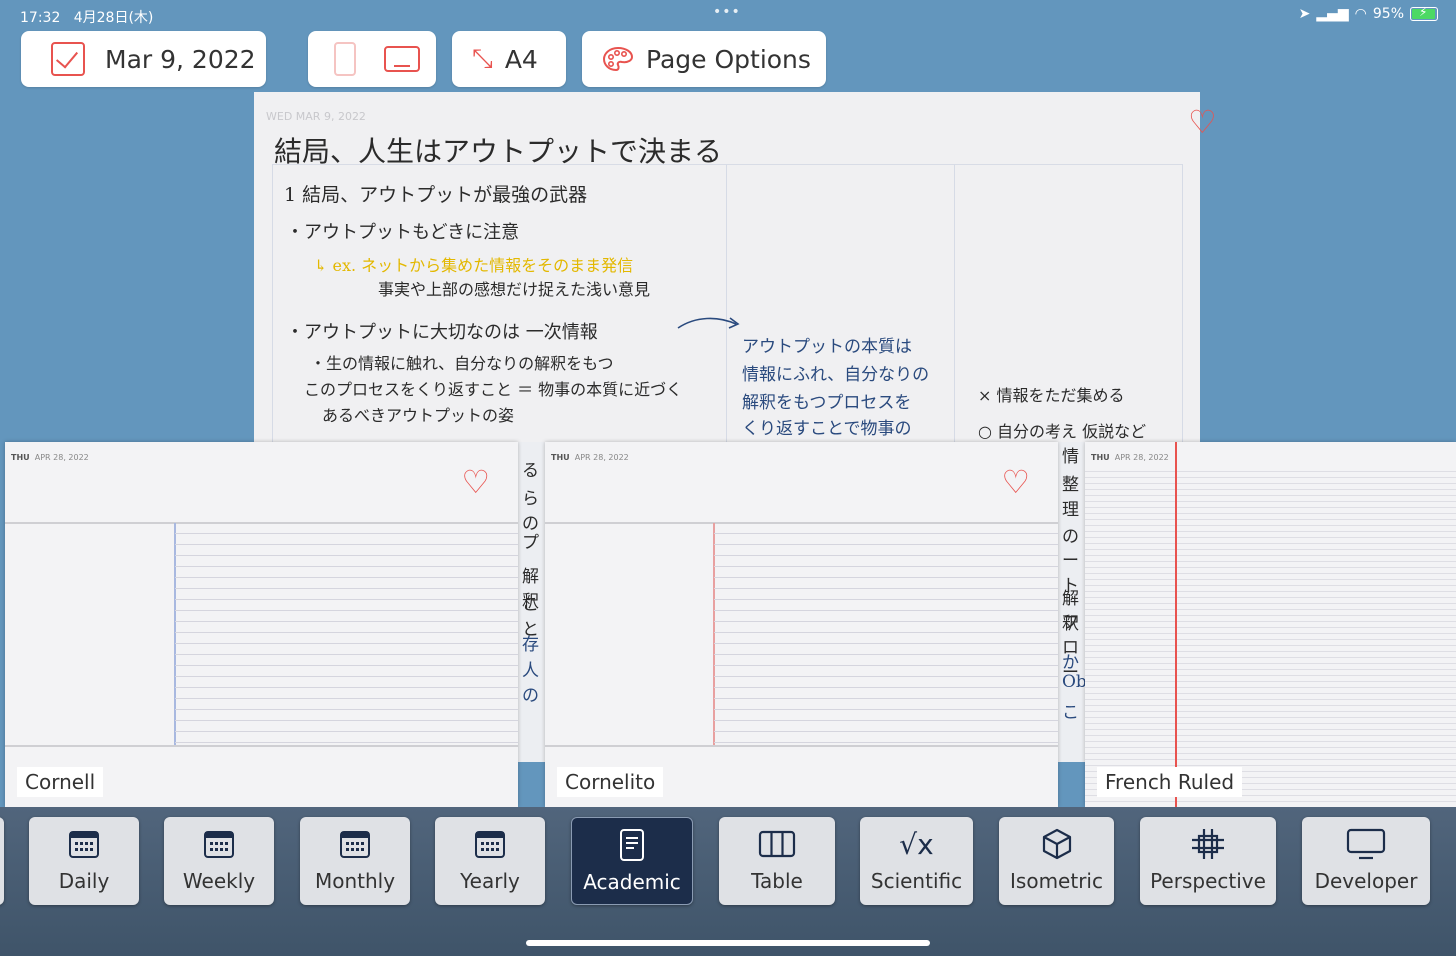 Image resolution: width=1456 pixels, height=956 pixels. I want to click on tab-label: Daily, so click(84, 881).